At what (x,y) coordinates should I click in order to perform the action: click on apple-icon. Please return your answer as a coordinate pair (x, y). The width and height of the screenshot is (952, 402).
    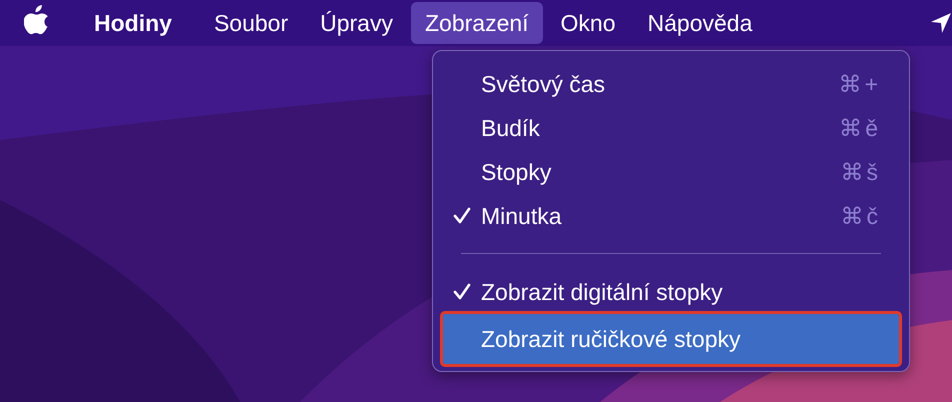
    Looking at the image, I should click on (37, 20).